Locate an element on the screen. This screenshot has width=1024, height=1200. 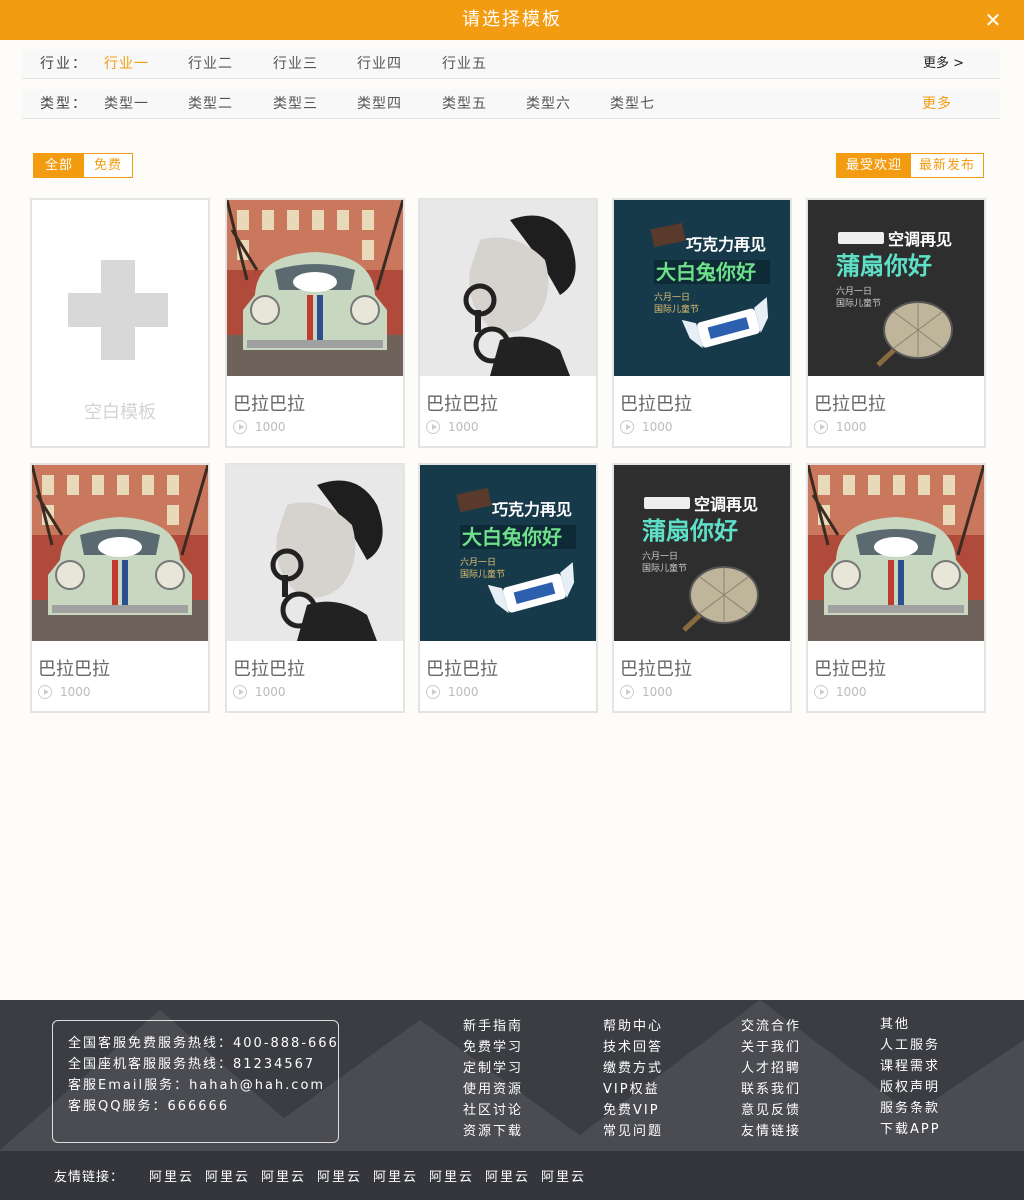
footer-link: 意见反馈 is located at coordinates (771, 1110).